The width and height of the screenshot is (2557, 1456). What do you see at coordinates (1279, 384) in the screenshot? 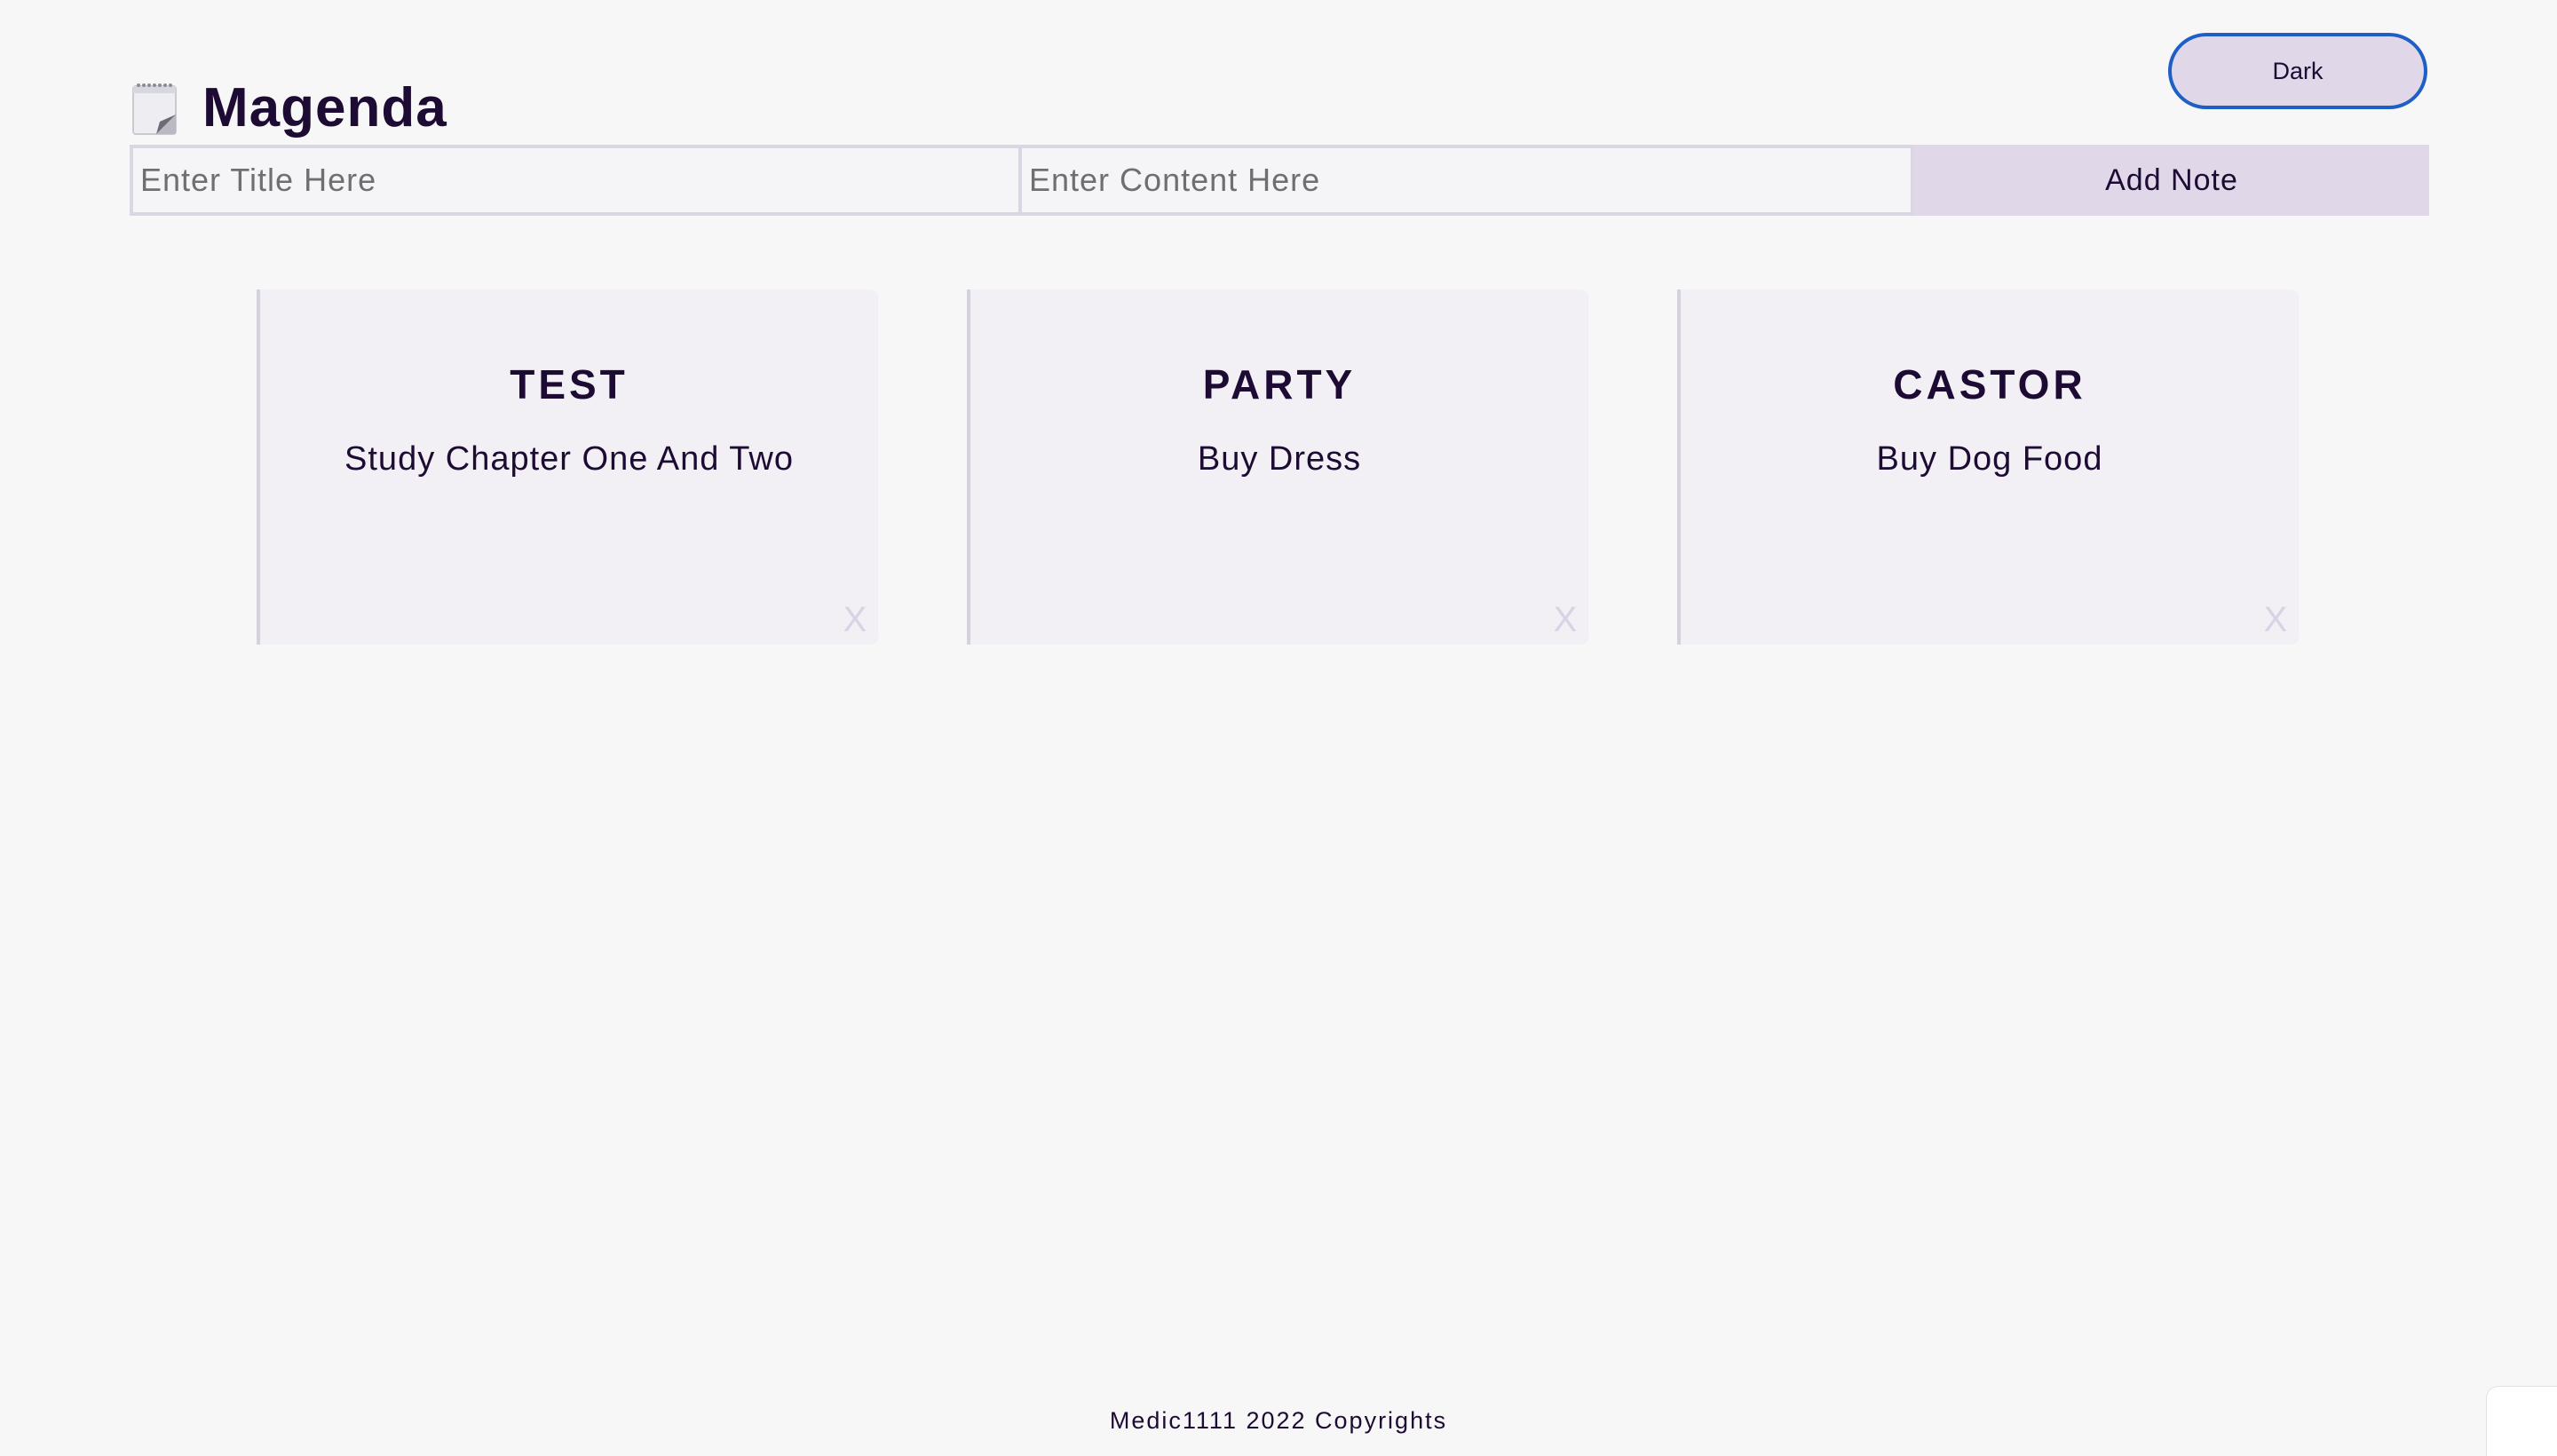
I see `note-title: PARTY` at bounding box center [1279, 384].